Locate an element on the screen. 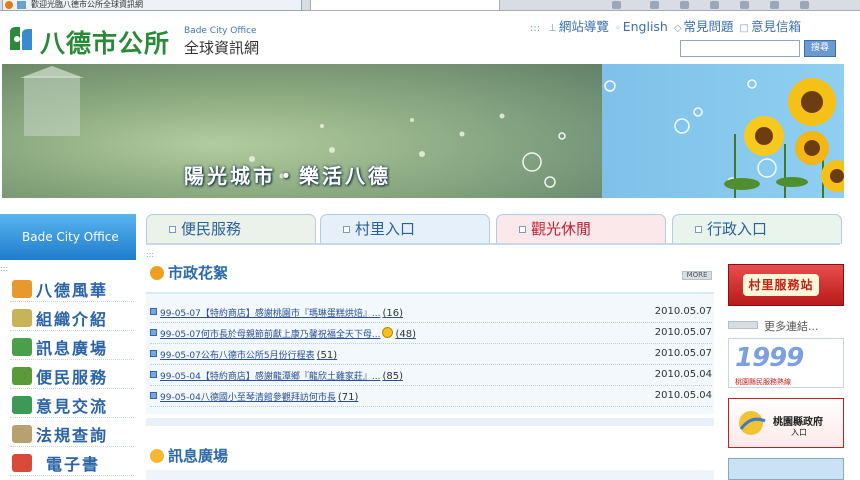  sidebar-item-label: 八德風華 is located at coordinates (72, 290).